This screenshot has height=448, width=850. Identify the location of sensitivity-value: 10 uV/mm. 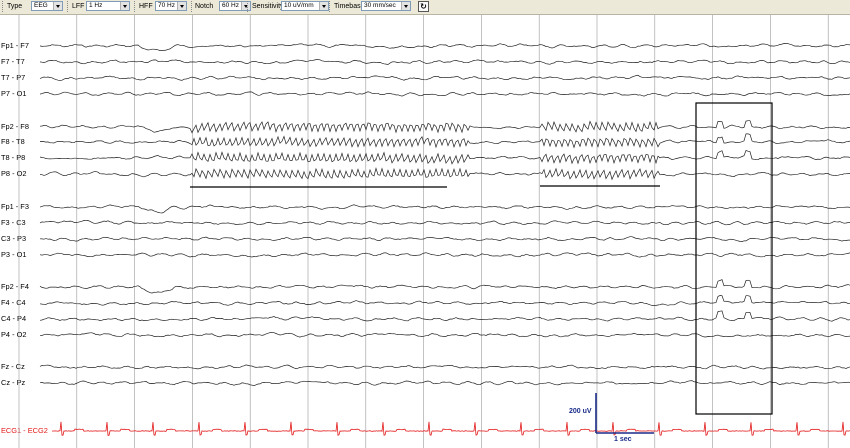
(299, 5).